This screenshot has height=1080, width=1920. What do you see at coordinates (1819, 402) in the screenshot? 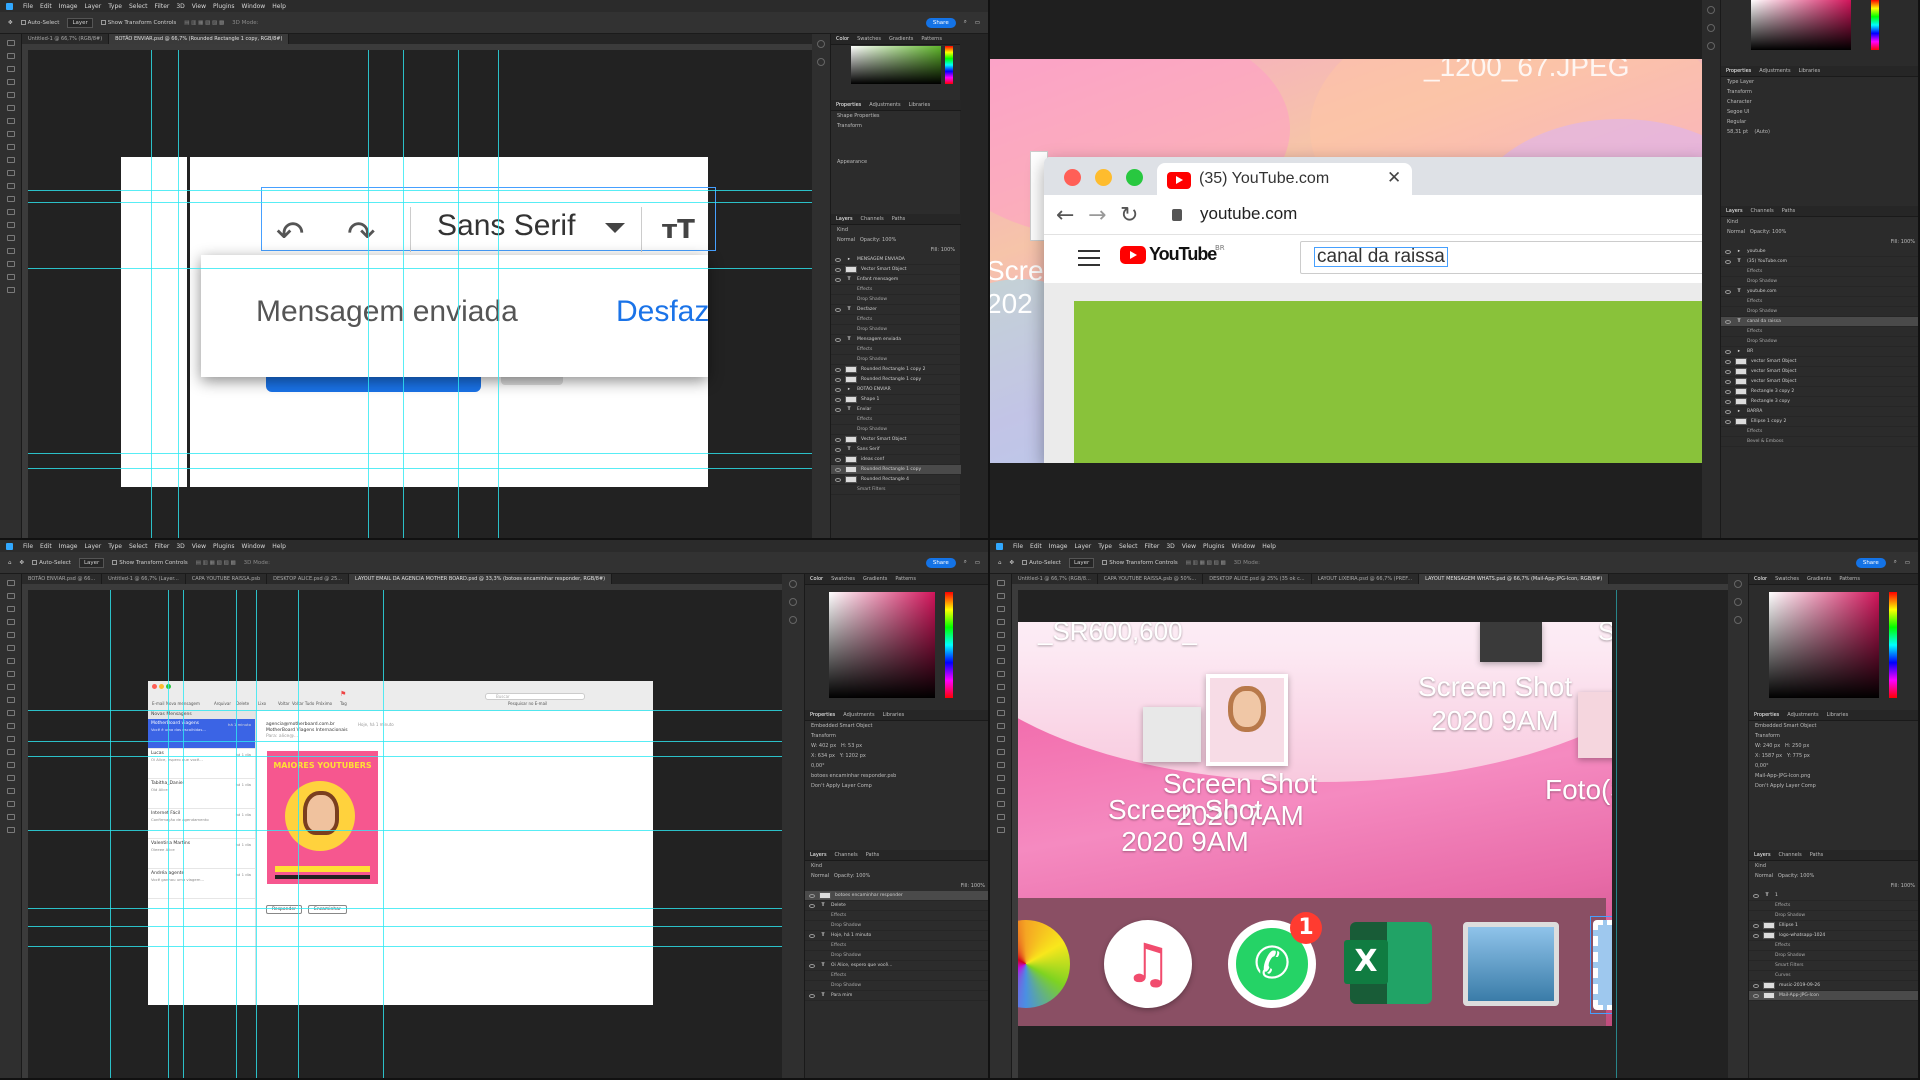
I see `layer-row: Rectangle 3 copy` at bounding box center [1819, 402].